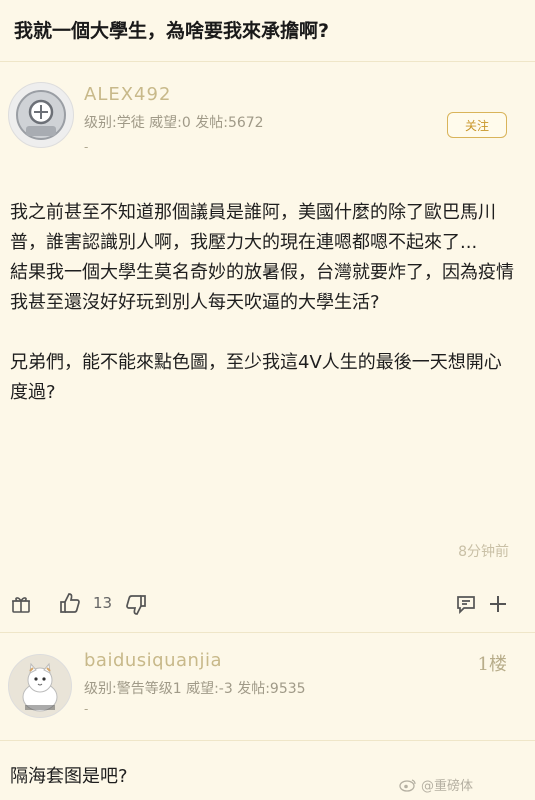 The width and height of the screenshot is (535, 800). What do you see at coordinates (69, 776) in the screenshot?
I see `reply-text: 隔海套图是吧?` at bounding box center [69, 776].